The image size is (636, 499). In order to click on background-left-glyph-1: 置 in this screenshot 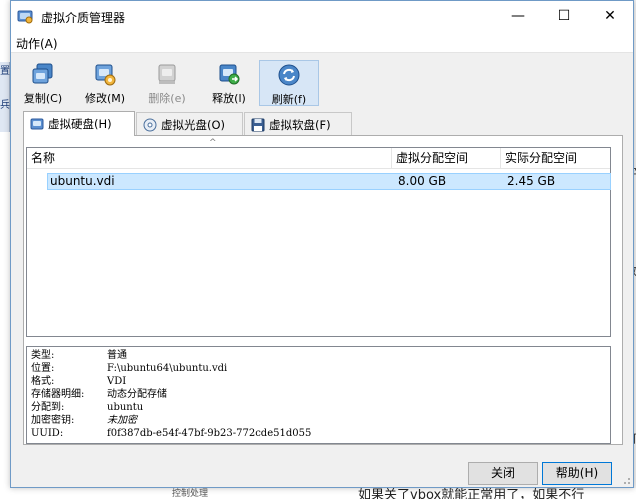, I will do `click(5, 71)`.